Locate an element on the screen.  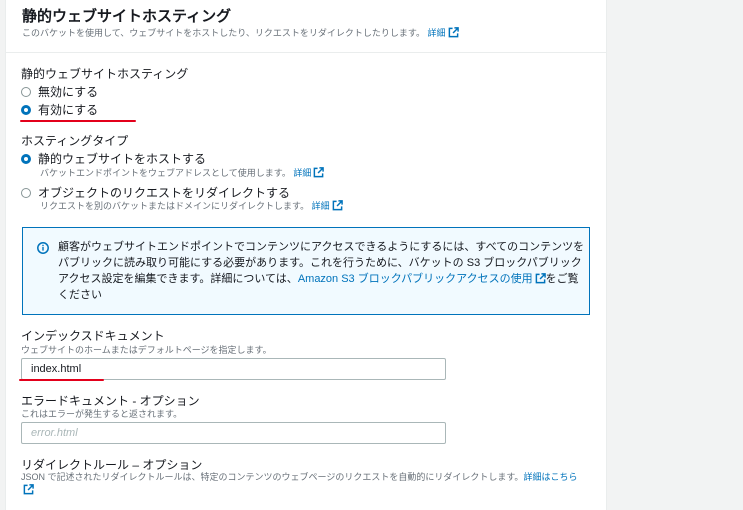
option-description: バケットエンドポイントをウェブアドレスとして使用します。 詳細 is located at coordinates (182, 172).